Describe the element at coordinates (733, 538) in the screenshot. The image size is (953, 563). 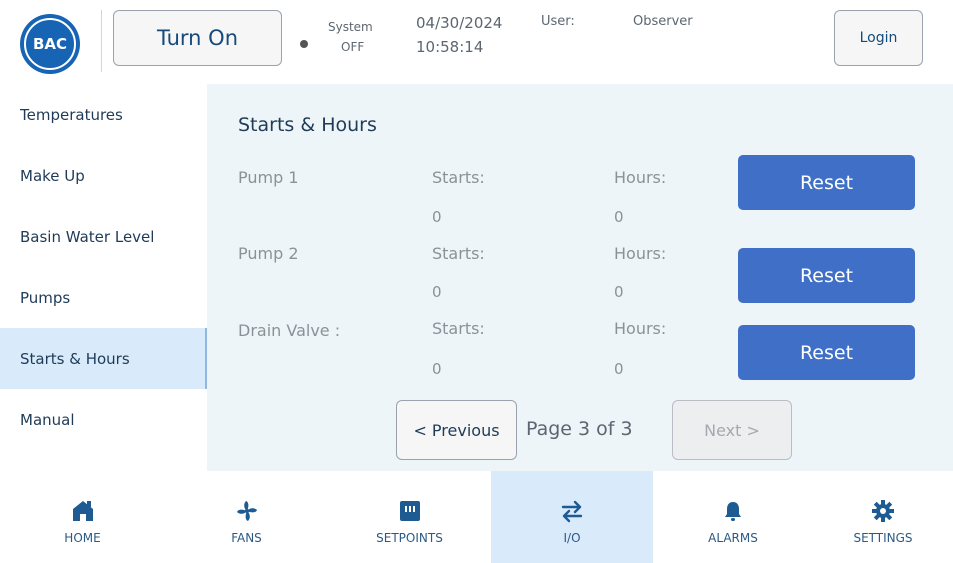
I see `nav-label: ALARMS` at that location.